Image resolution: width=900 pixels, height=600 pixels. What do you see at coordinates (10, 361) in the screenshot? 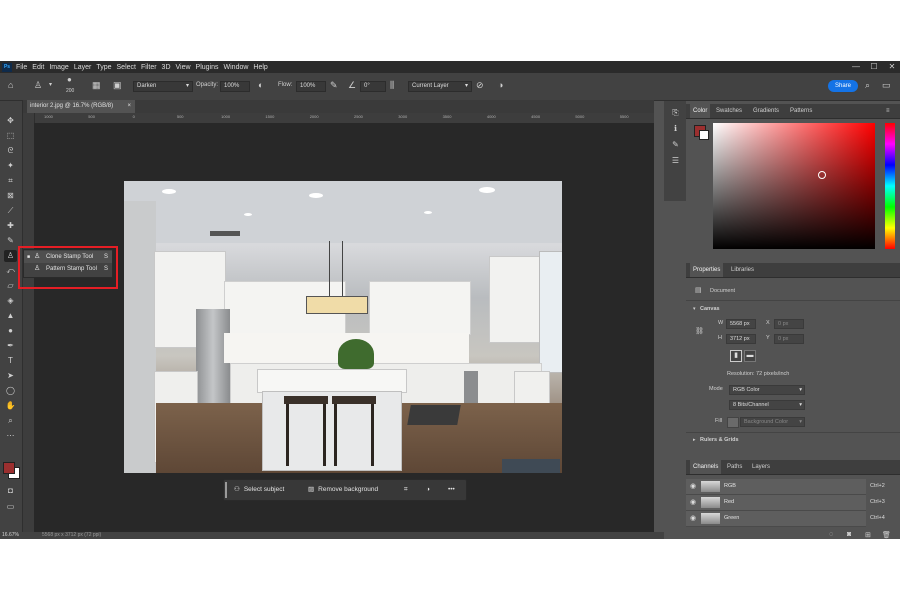
I see `type-tool-icon: T` at bounding box center [10, 361].